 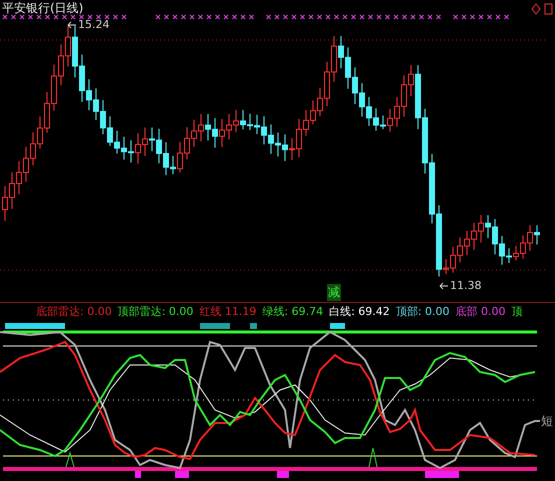 I want to click on low-price-label: 11.38, so click(x=466, y=285).